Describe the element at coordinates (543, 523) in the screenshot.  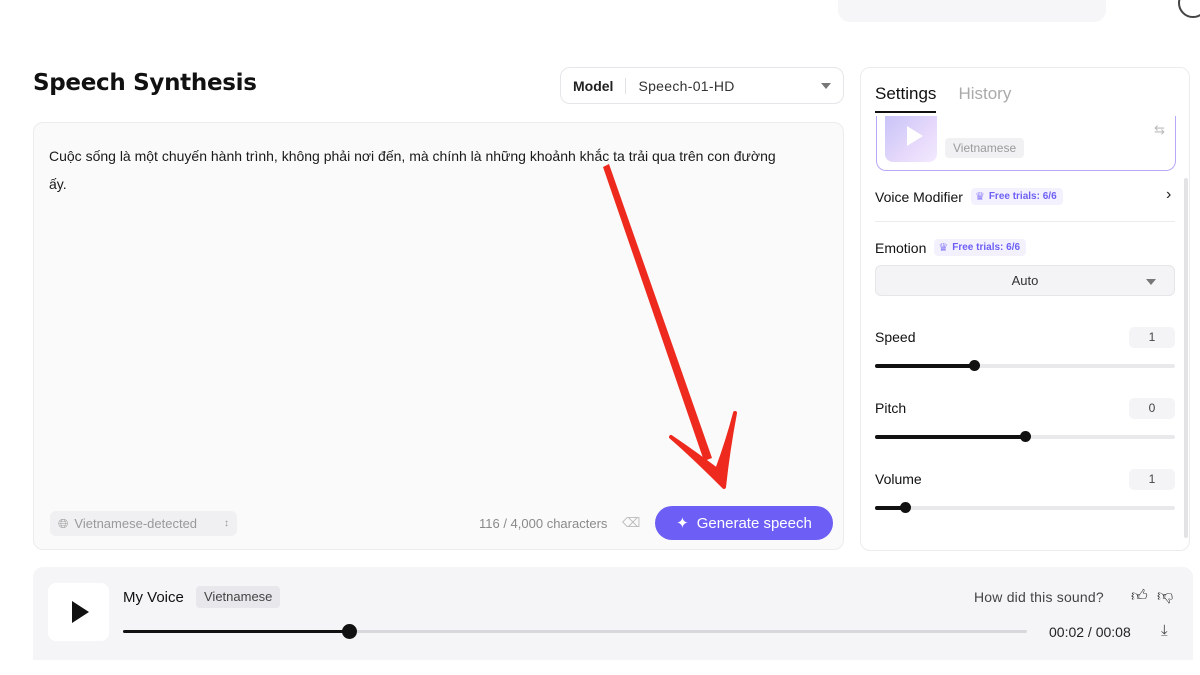
I see `character-count: 116 / 4,000 characters` at that location.